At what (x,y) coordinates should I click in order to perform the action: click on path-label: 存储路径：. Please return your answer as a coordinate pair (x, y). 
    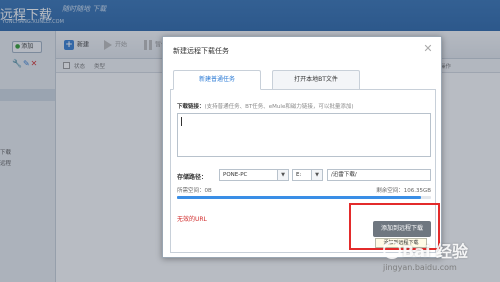
    Looking at the image, I should click on (192, 177).